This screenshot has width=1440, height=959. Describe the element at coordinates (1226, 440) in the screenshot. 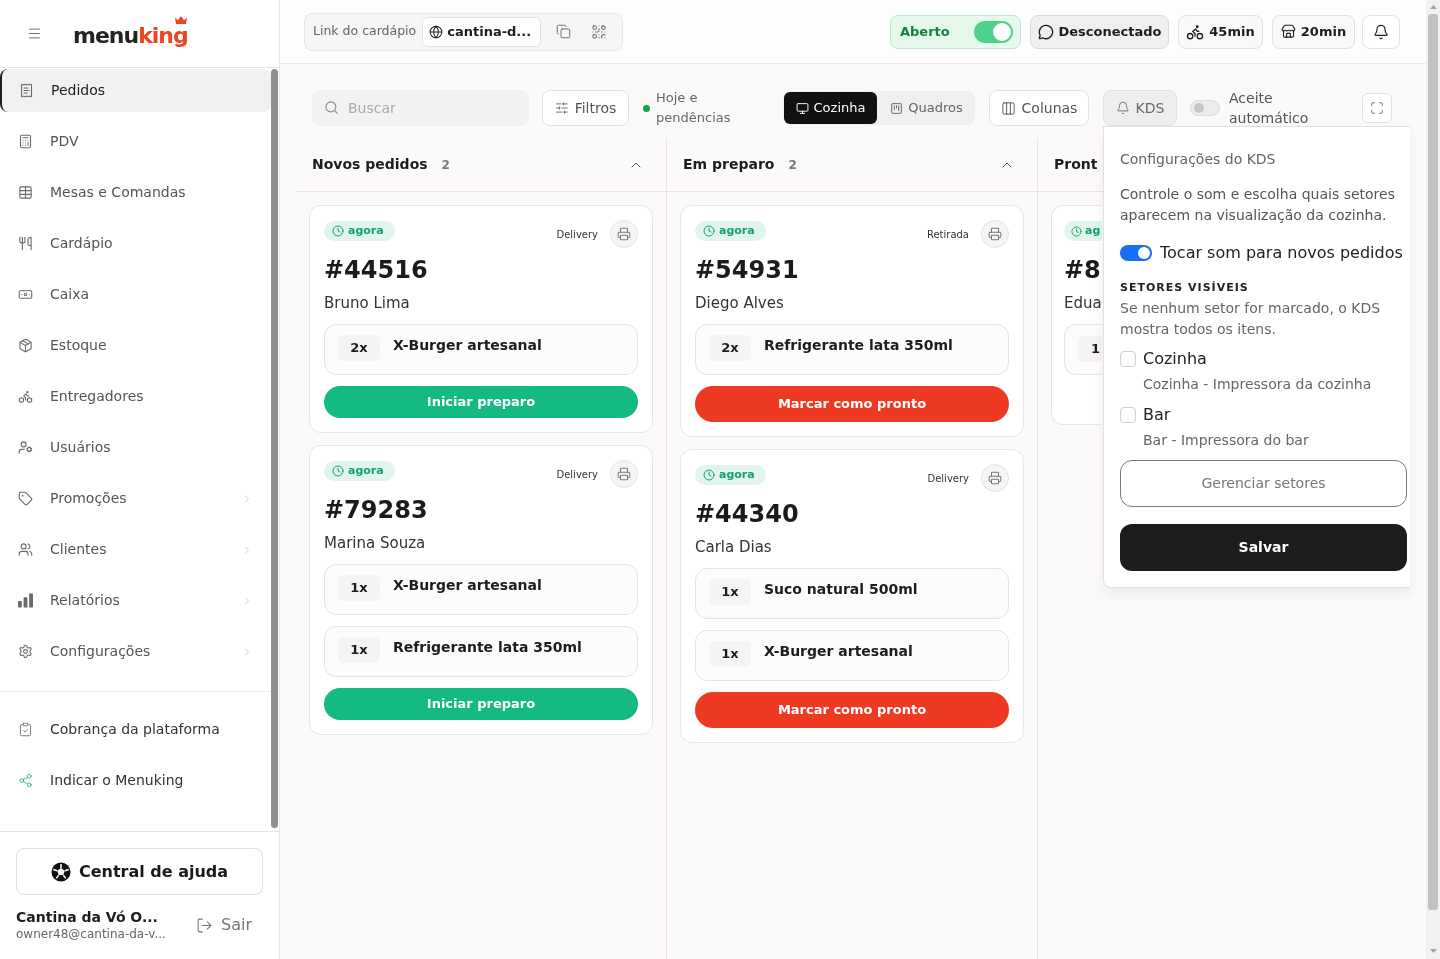

I see `sector-detail: Bar - Impressora do bar` at that location.